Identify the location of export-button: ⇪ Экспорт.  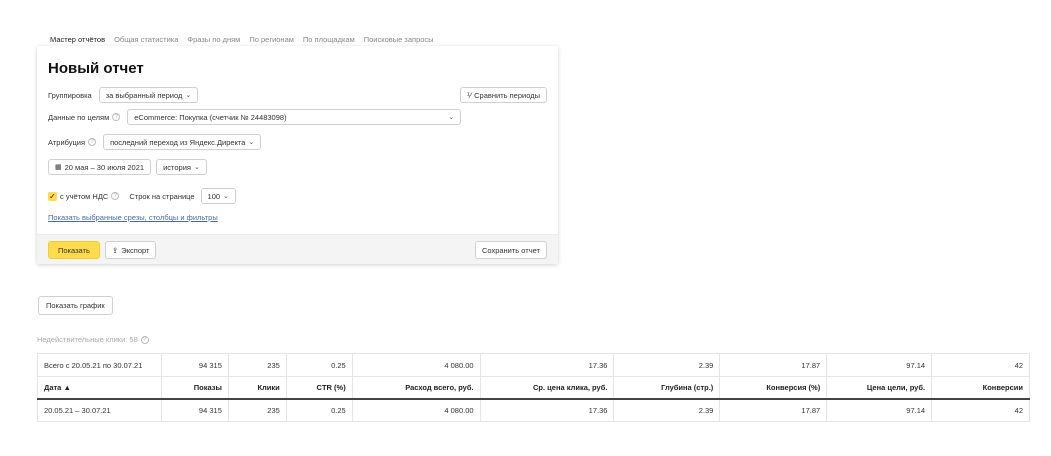
(131, 250).